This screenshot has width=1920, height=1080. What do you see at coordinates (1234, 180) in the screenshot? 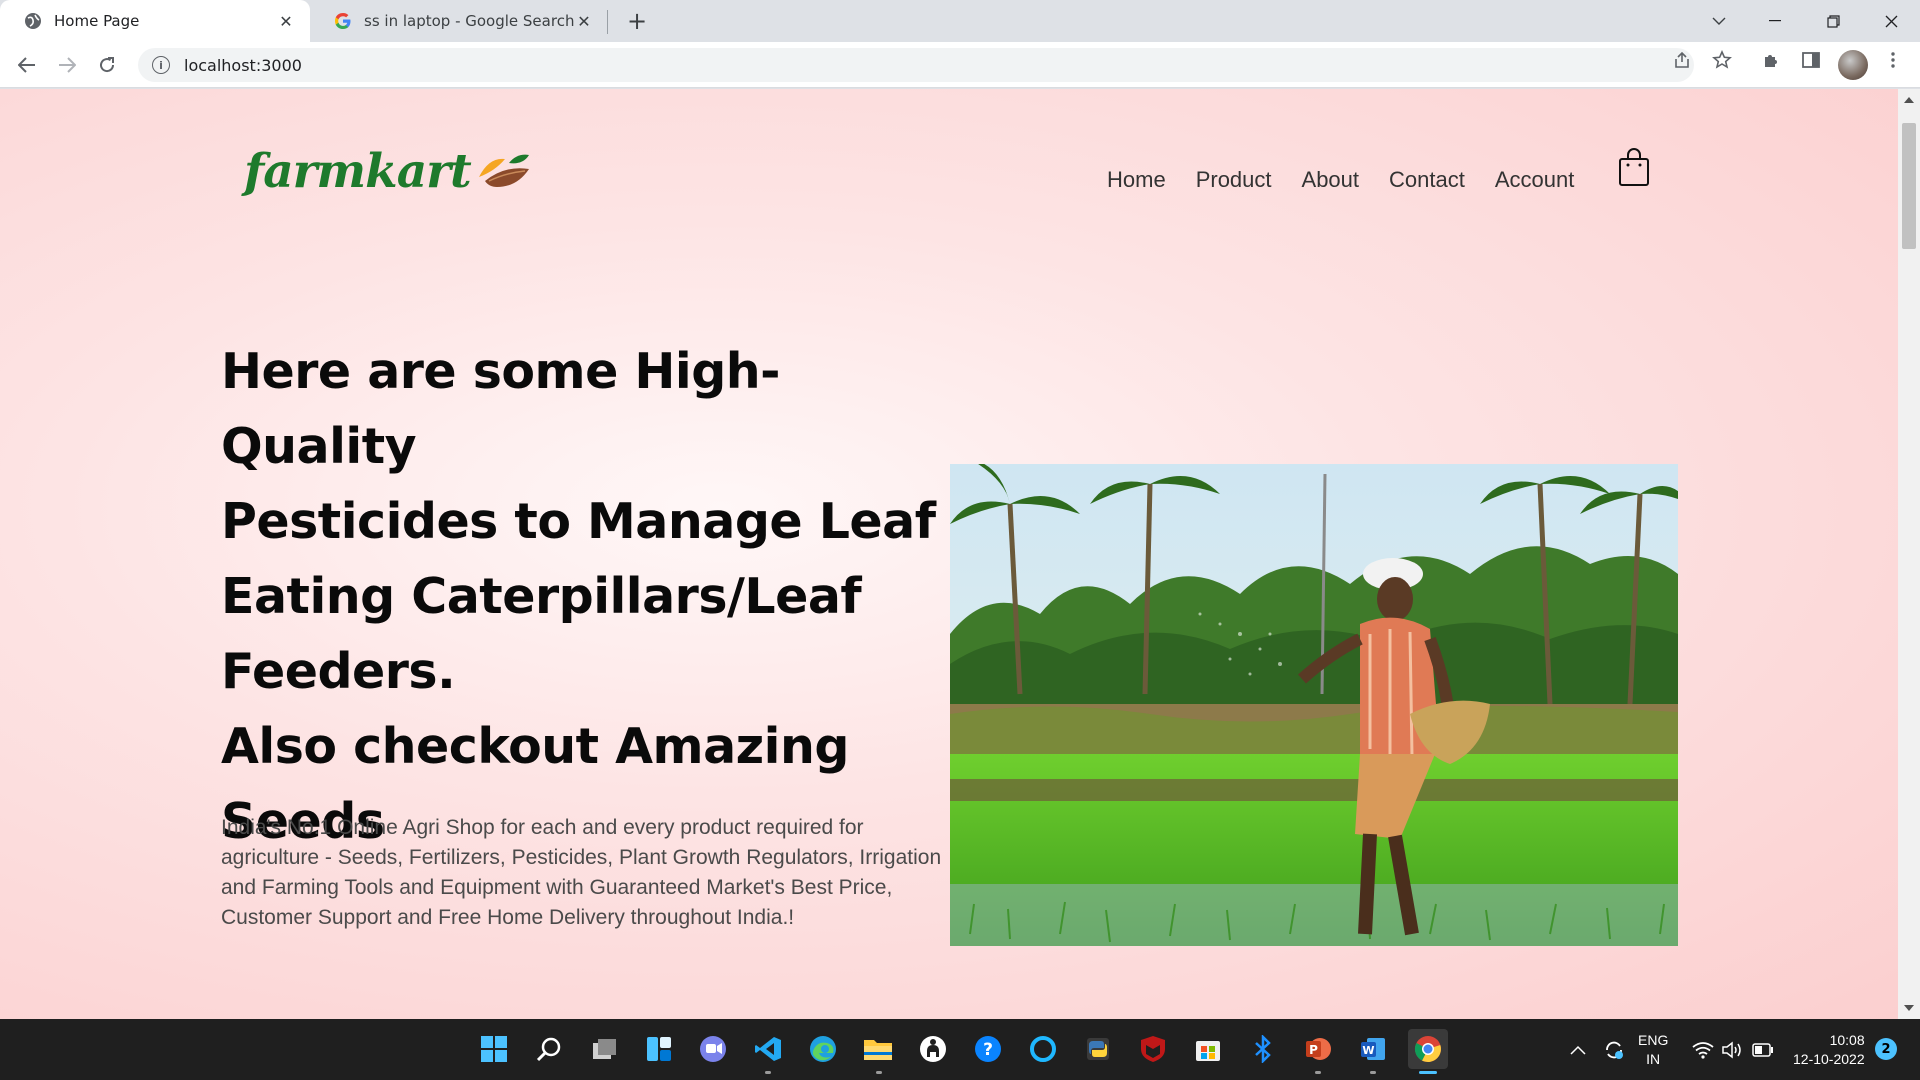
I see `nav-product: Product` at bounding box center [1234, 180].